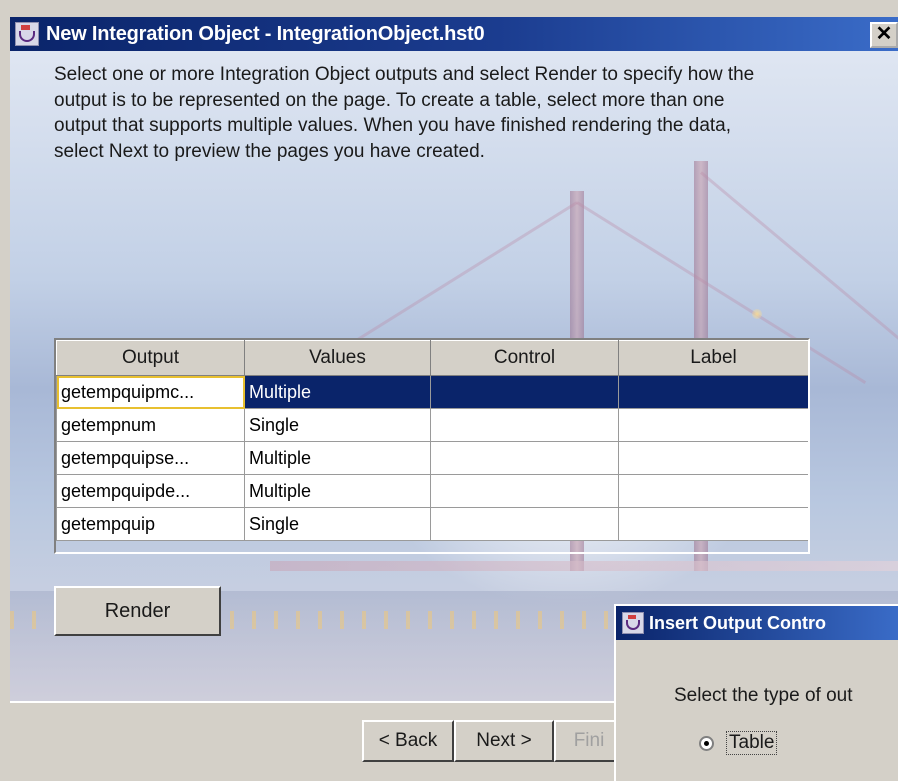 The height and width of the screenshot is (781, 898). What do you see at coordinates (137, 611) in the screenshot?
I see `render-button: Render` at bounding box center [137, 611].